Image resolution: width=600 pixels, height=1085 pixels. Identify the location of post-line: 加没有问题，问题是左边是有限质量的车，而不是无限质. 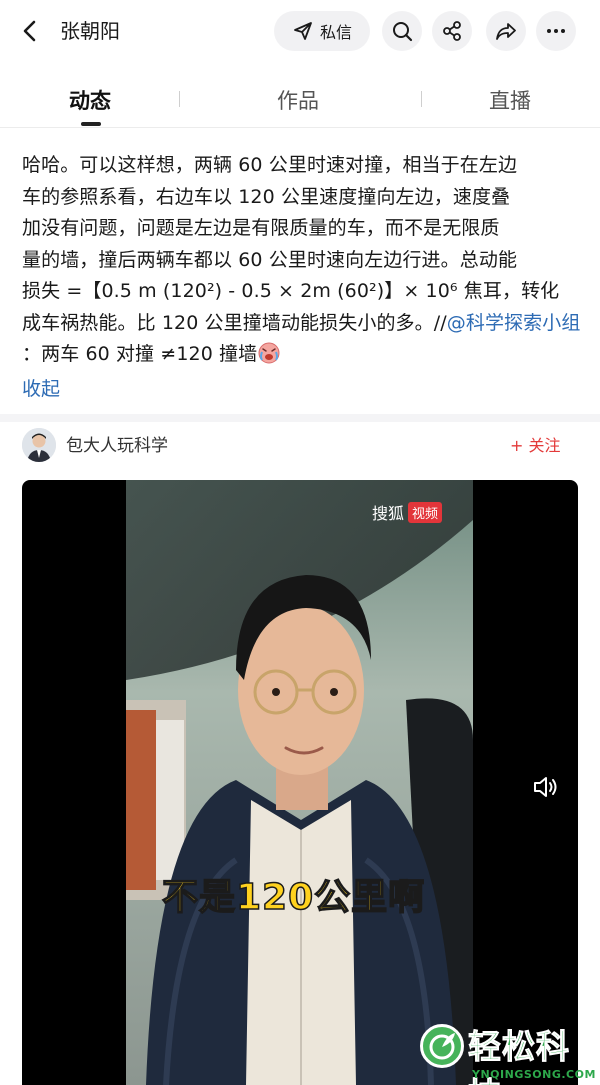
(261, 228).